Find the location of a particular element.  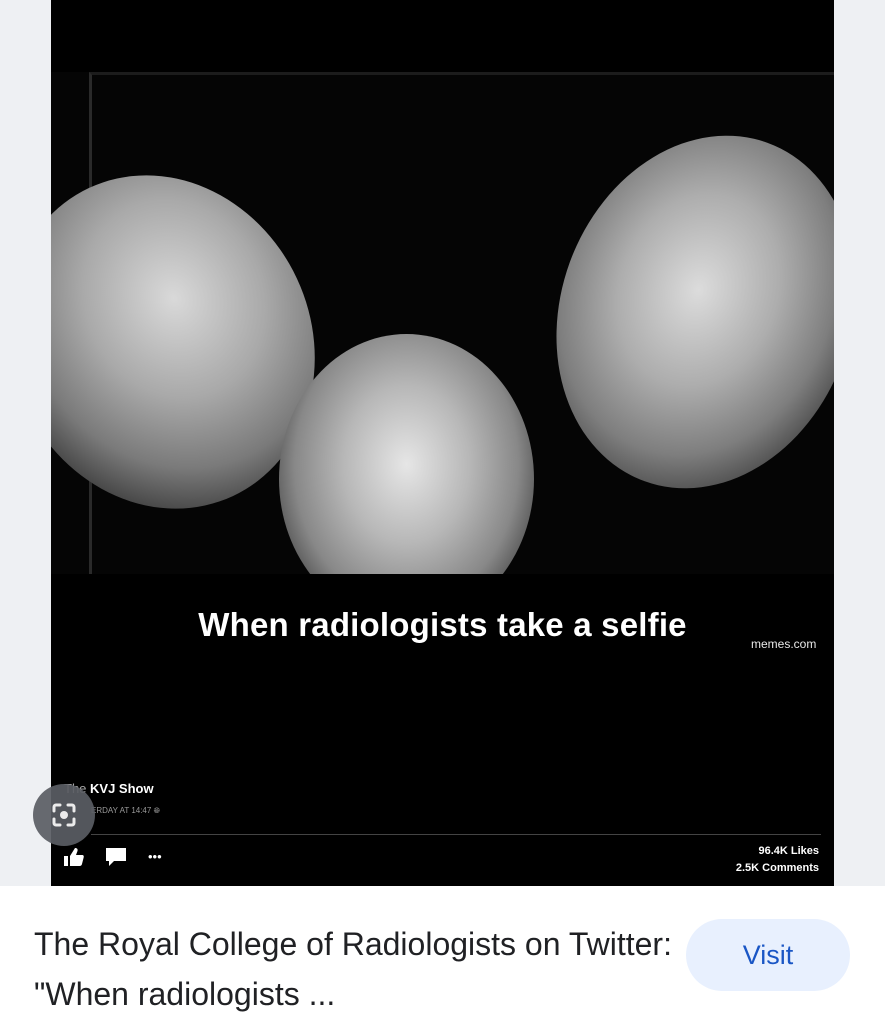

comment-icon is located at coordinates (116, 860).